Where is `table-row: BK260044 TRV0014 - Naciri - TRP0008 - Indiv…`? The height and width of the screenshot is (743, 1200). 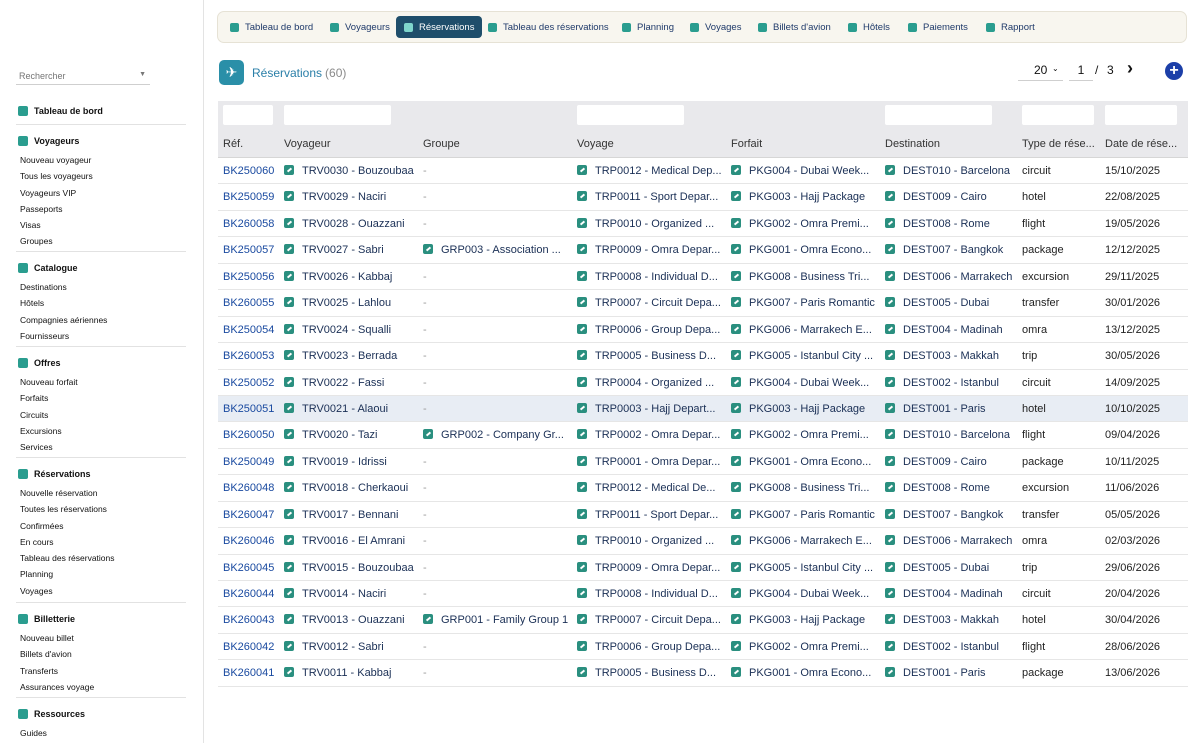 table-row: BK260044 TRV0014 - Naciri - TRP0008 - Indiv… is located at coordinates (703, 594).